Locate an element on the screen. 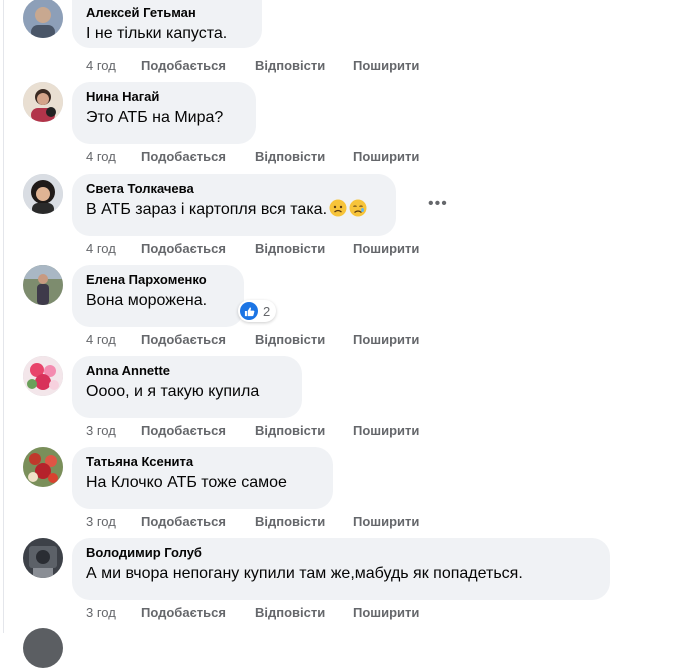  more-horizontal-icon: ••• is located at coordinates (438, 204).